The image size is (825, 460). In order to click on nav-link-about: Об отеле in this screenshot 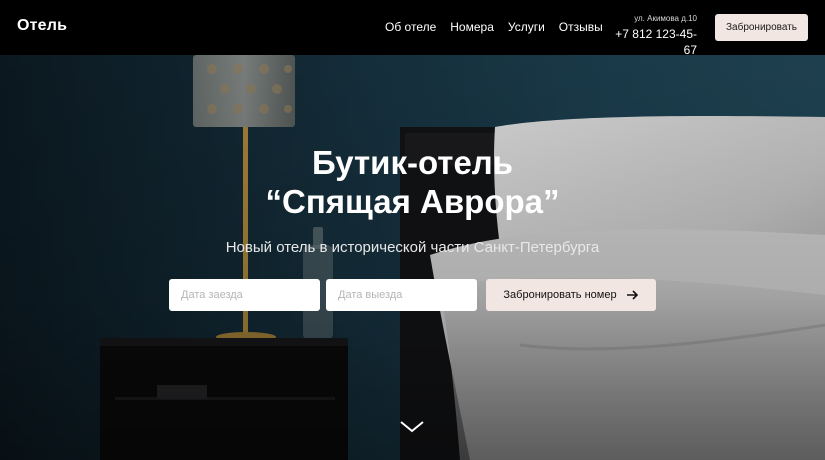, I will do `click(410, 27)`.